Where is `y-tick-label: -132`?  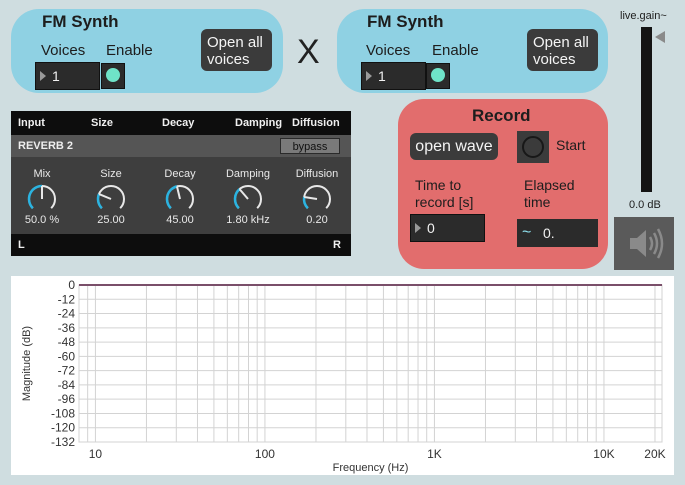
y-tick-label: -132 is located at coordinates (63, 442).